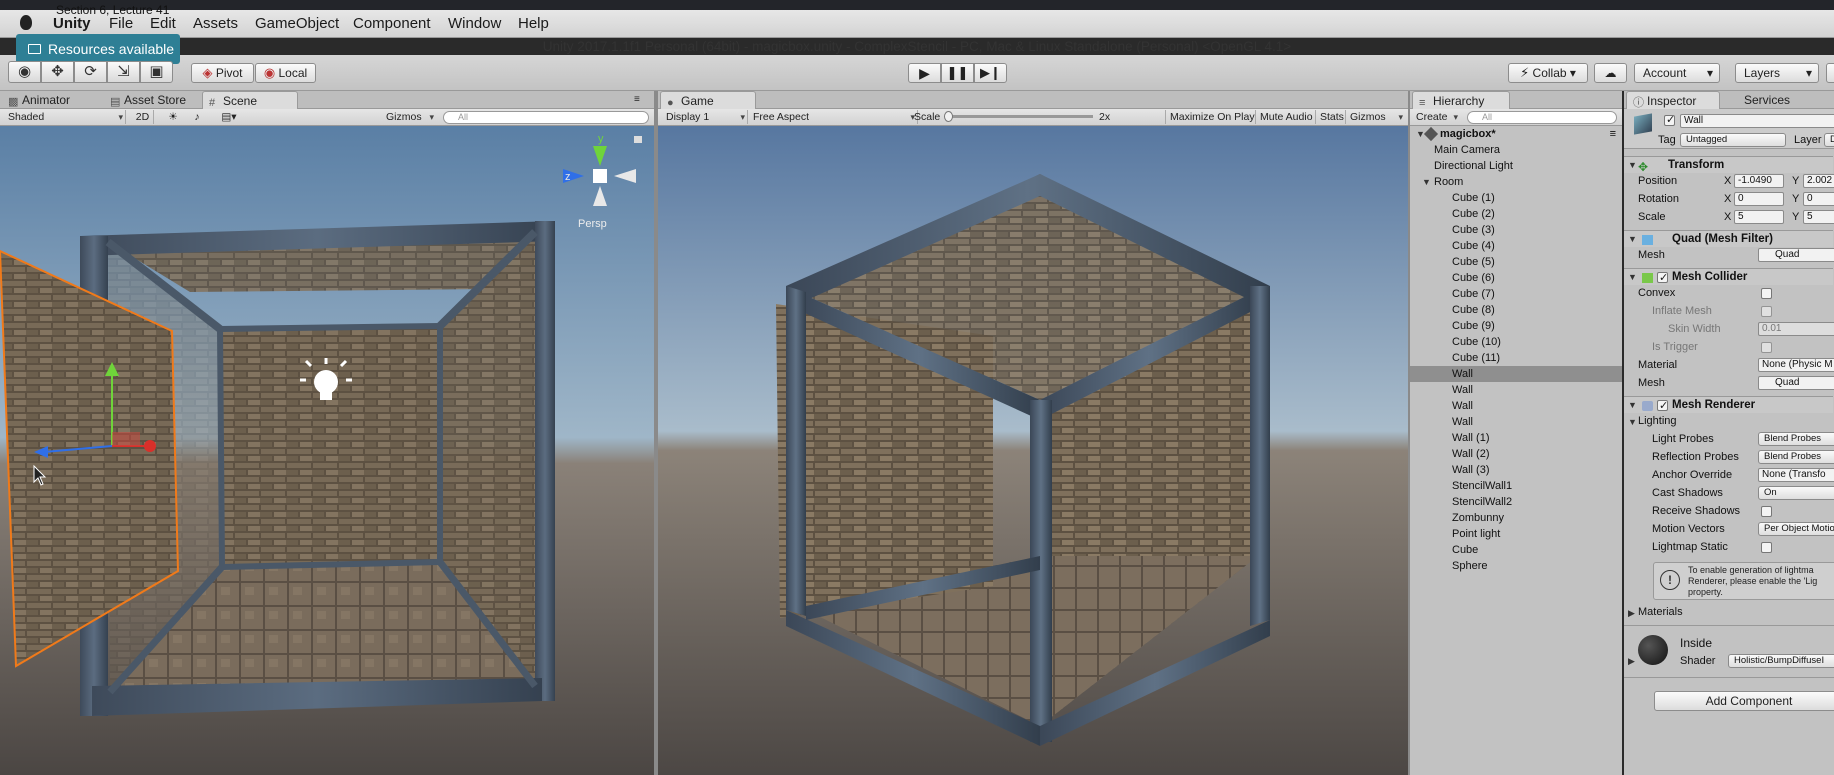 The height and width of the screenshot is (775, 1834). Describe the element at coordinates (1516, 454) in the screenshot. I see `hierarchy-item: Wall (2)` at that location.